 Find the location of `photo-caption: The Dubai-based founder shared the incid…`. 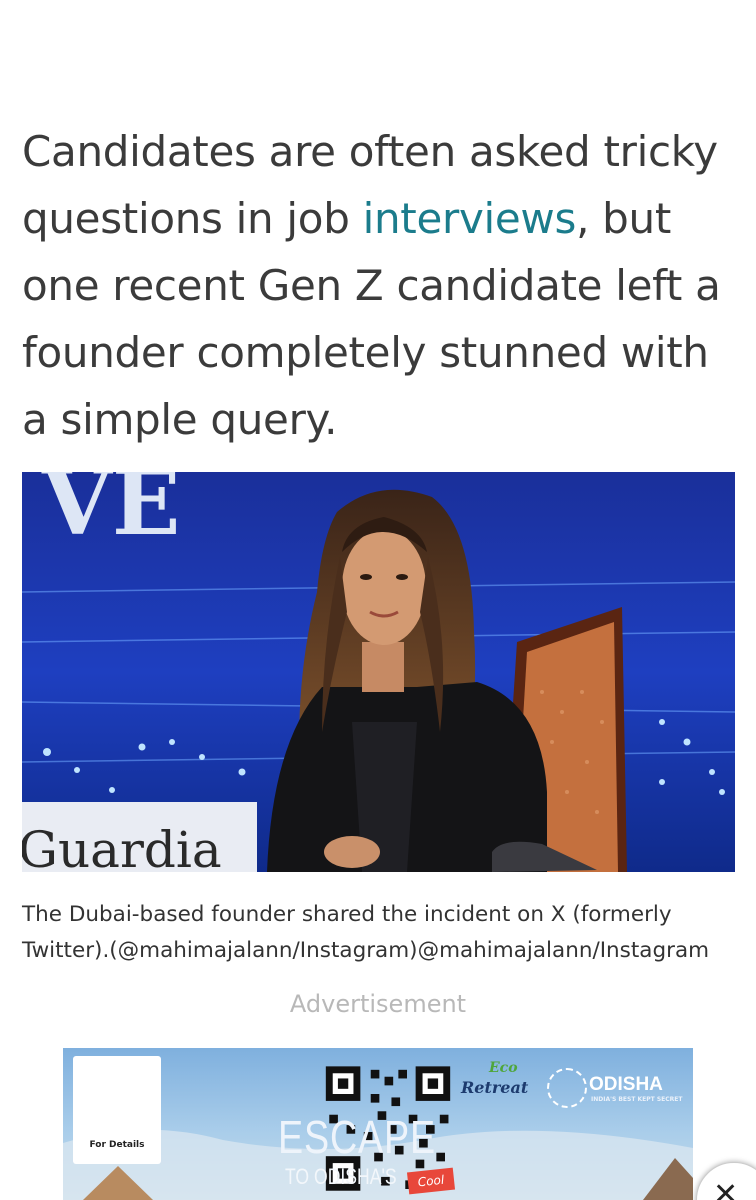

photo-caption: The Dubai-based founder shared the incid… is located at coordinates (366, 932).